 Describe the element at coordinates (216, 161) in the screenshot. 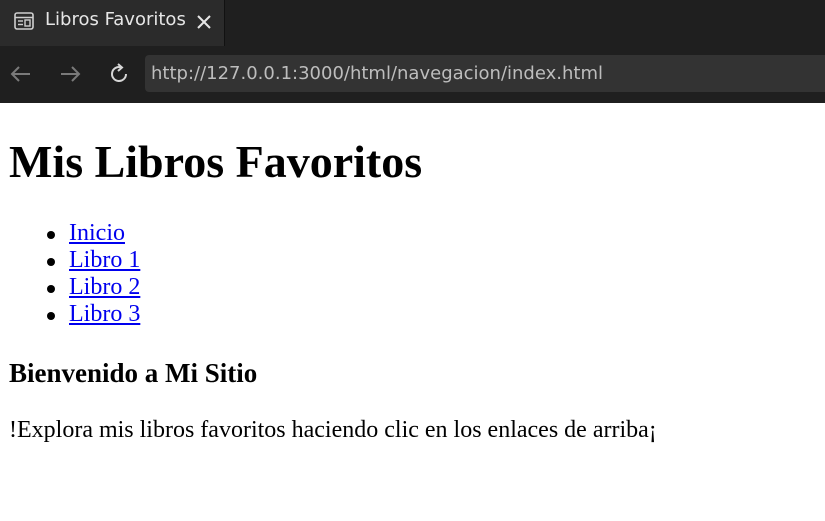

I see `page-title: Mis Libros Favoritos` at that location.